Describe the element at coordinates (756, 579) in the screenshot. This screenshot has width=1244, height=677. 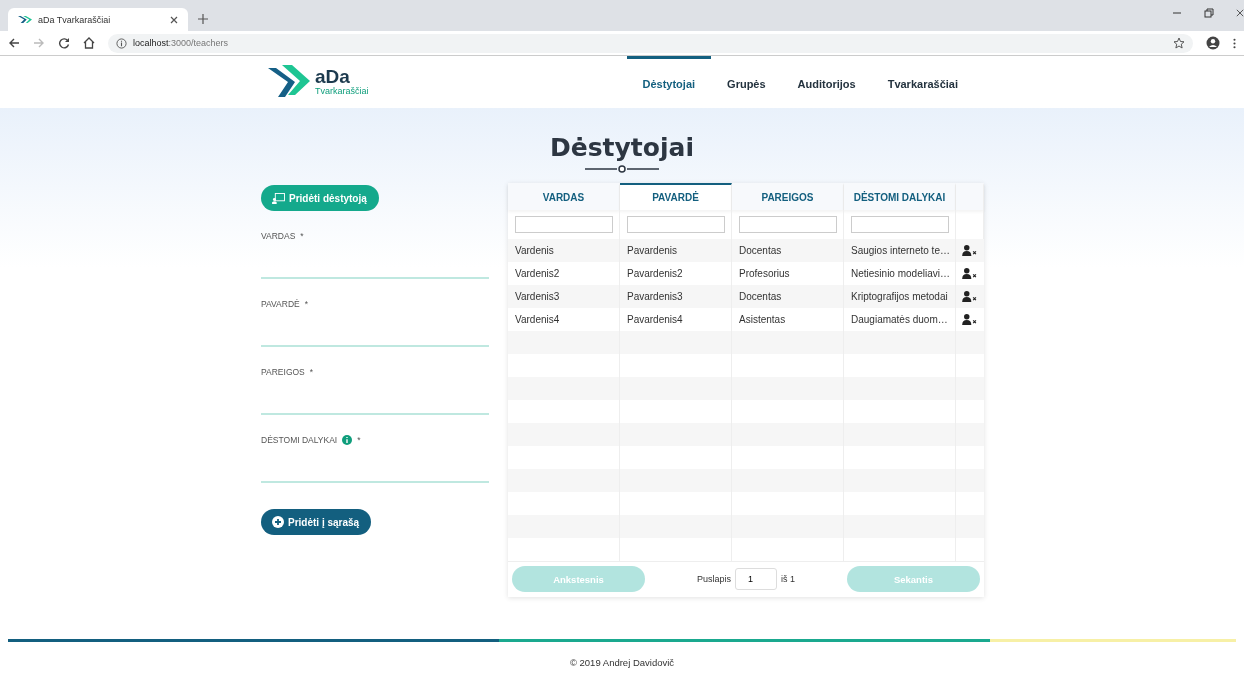
I see `page-field: 1` at that location.